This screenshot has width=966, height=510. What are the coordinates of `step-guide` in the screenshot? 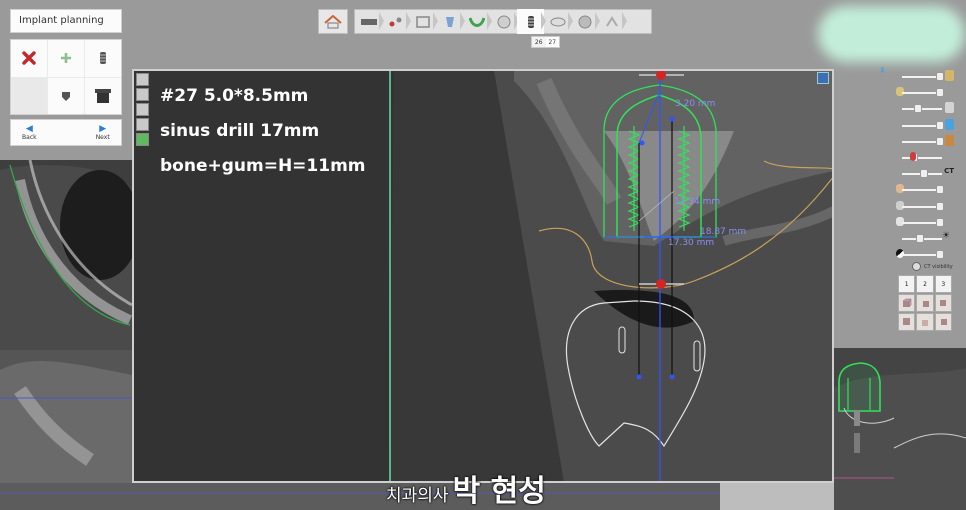 It's located at (585, 21).